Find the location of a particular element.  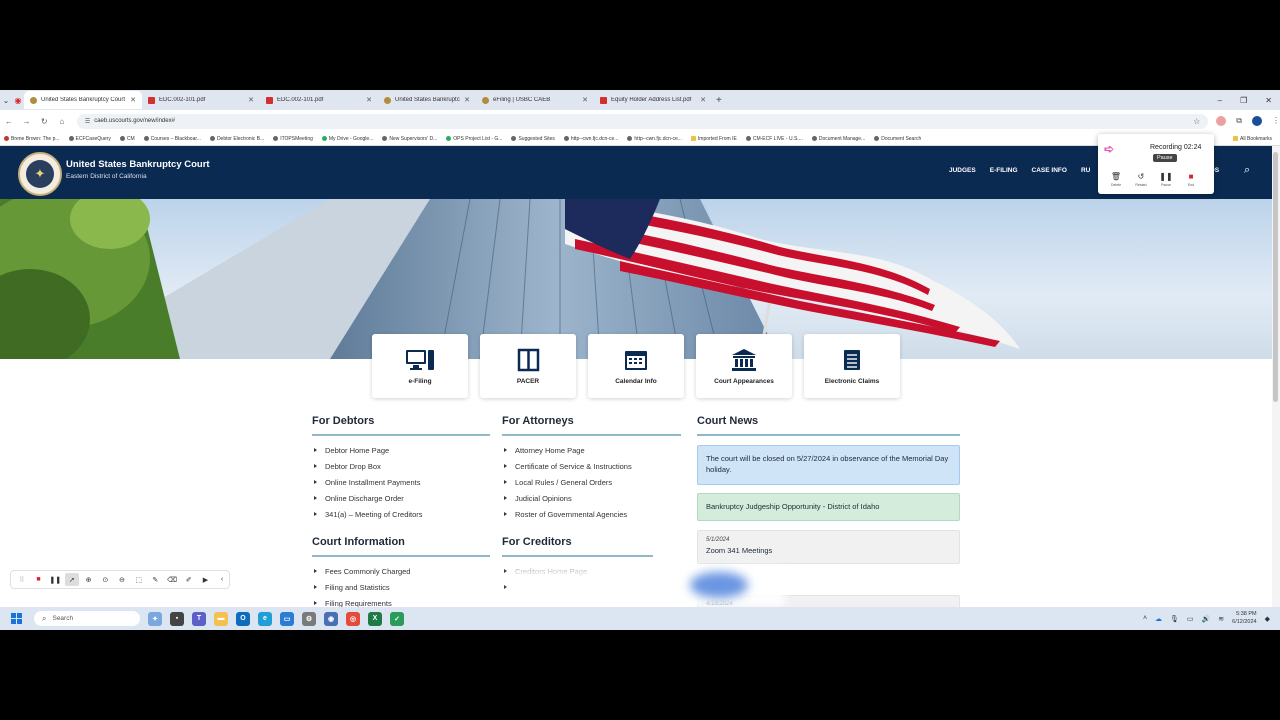

site-info-icon: ☰ is located at coordinates (87, 121).